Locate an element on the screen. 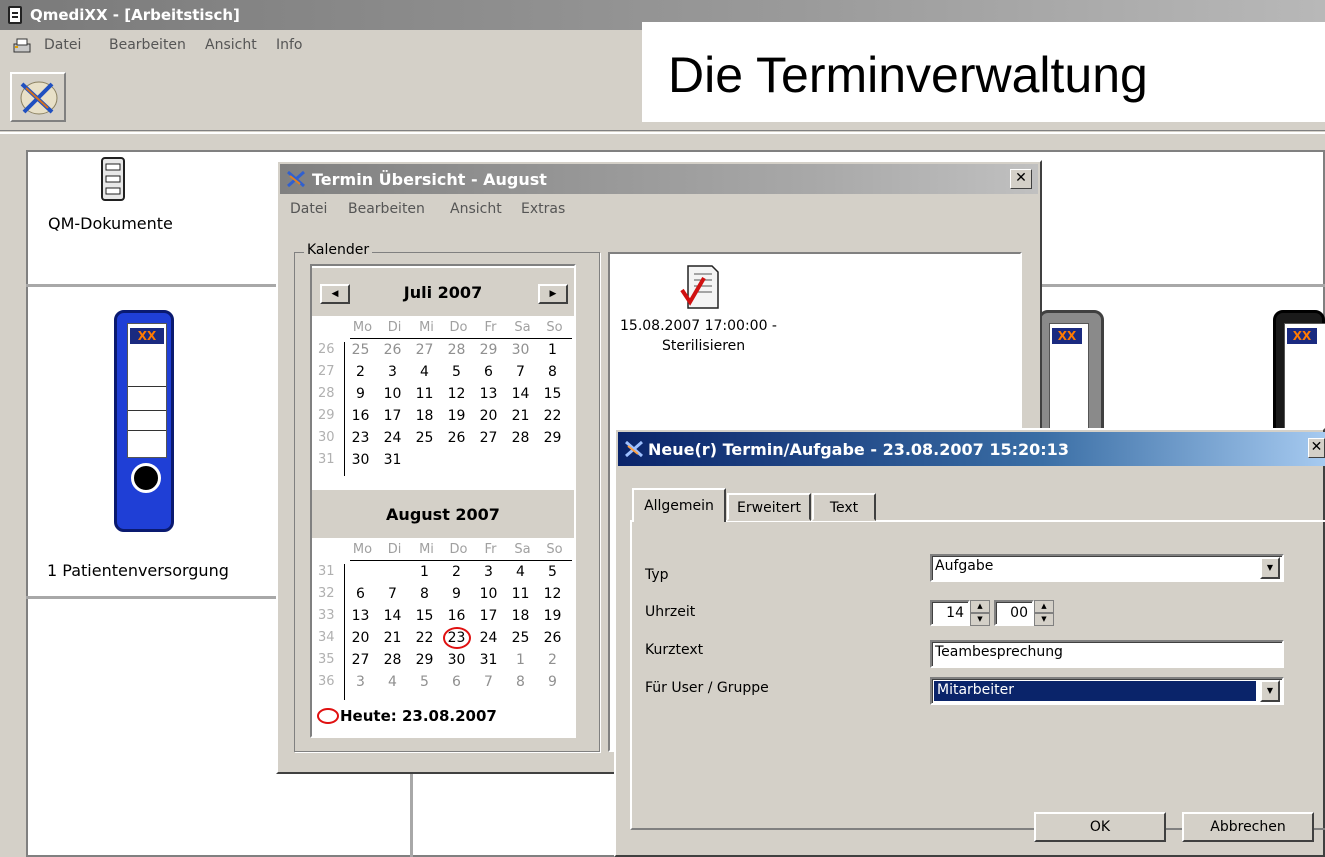  termin-menu-ansicht: Ansicht is located at coordinates (476, 209).